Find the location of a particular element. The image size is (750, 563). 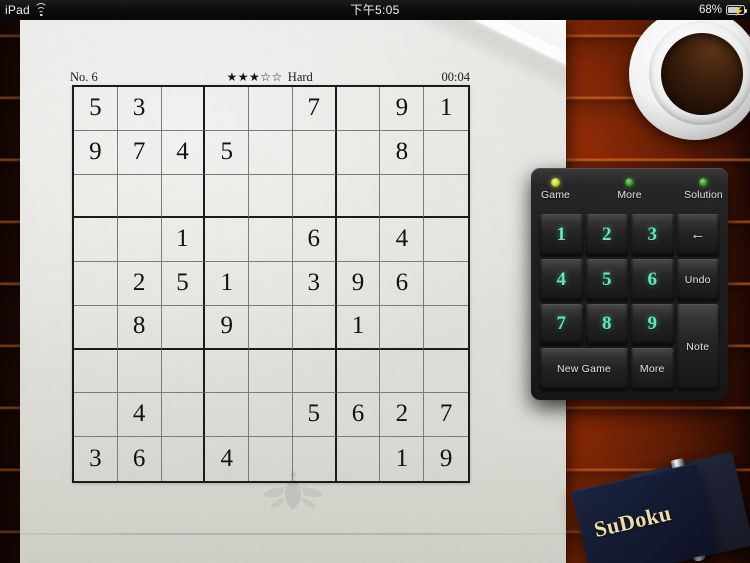

sudoku-cell-r6c2: 8 is located at coordinates (139, 327).